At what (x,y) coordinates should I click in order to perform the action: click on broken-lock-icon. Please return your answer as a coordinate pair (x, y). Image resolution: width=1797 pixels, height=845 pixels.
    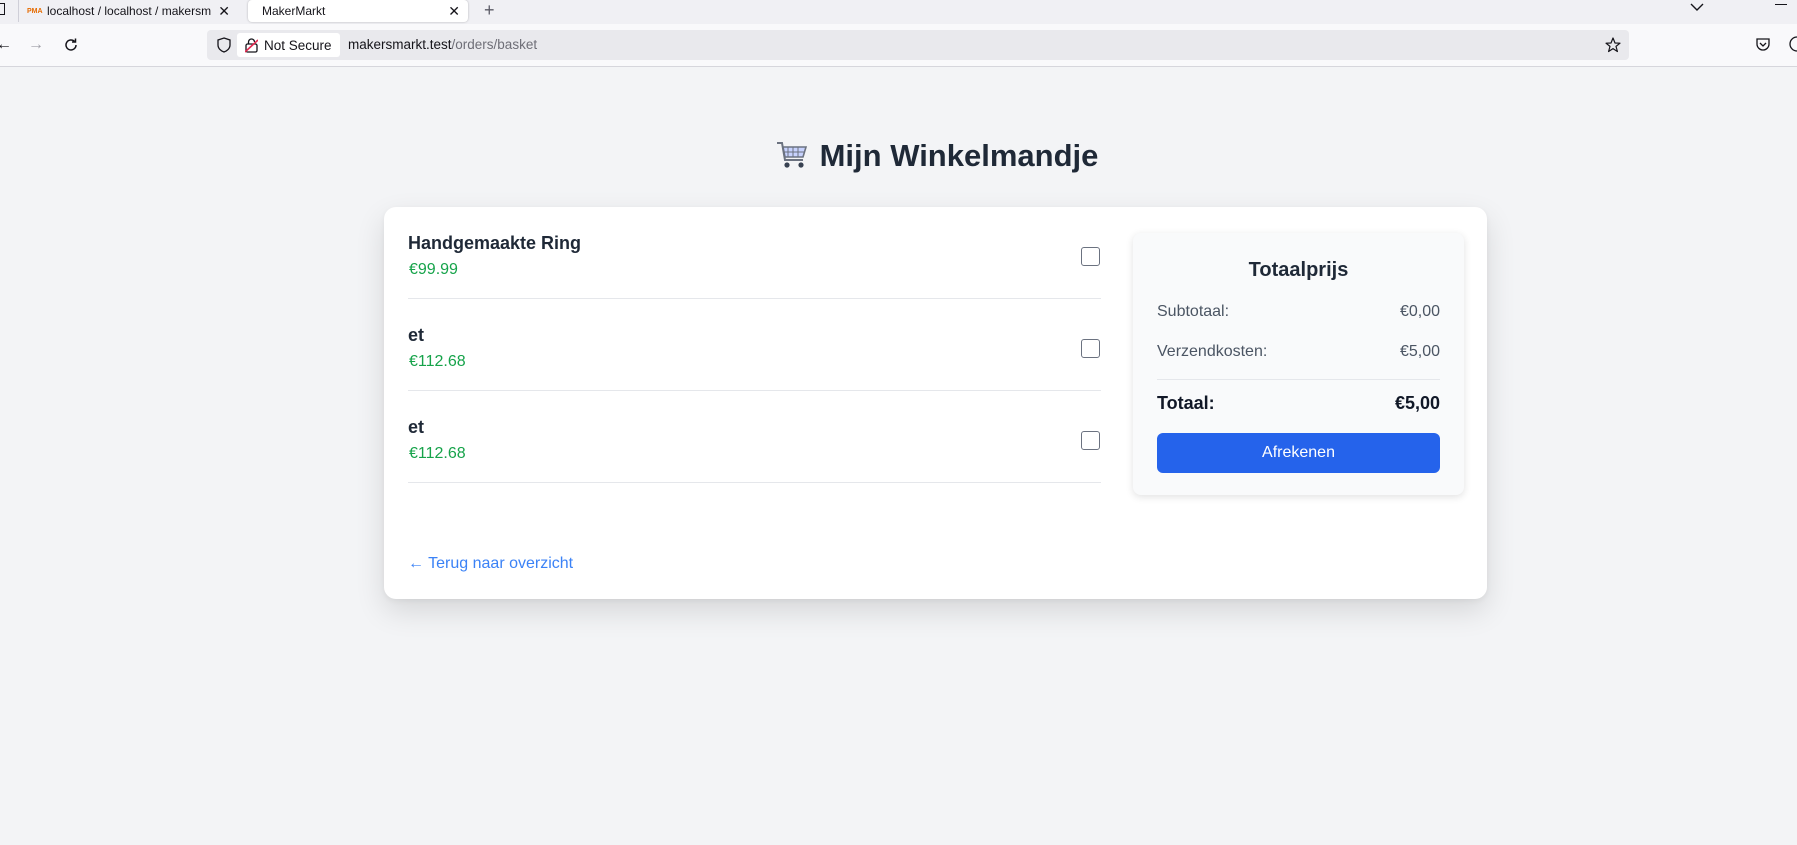
    Looking at the image, I should click on (251, 45).